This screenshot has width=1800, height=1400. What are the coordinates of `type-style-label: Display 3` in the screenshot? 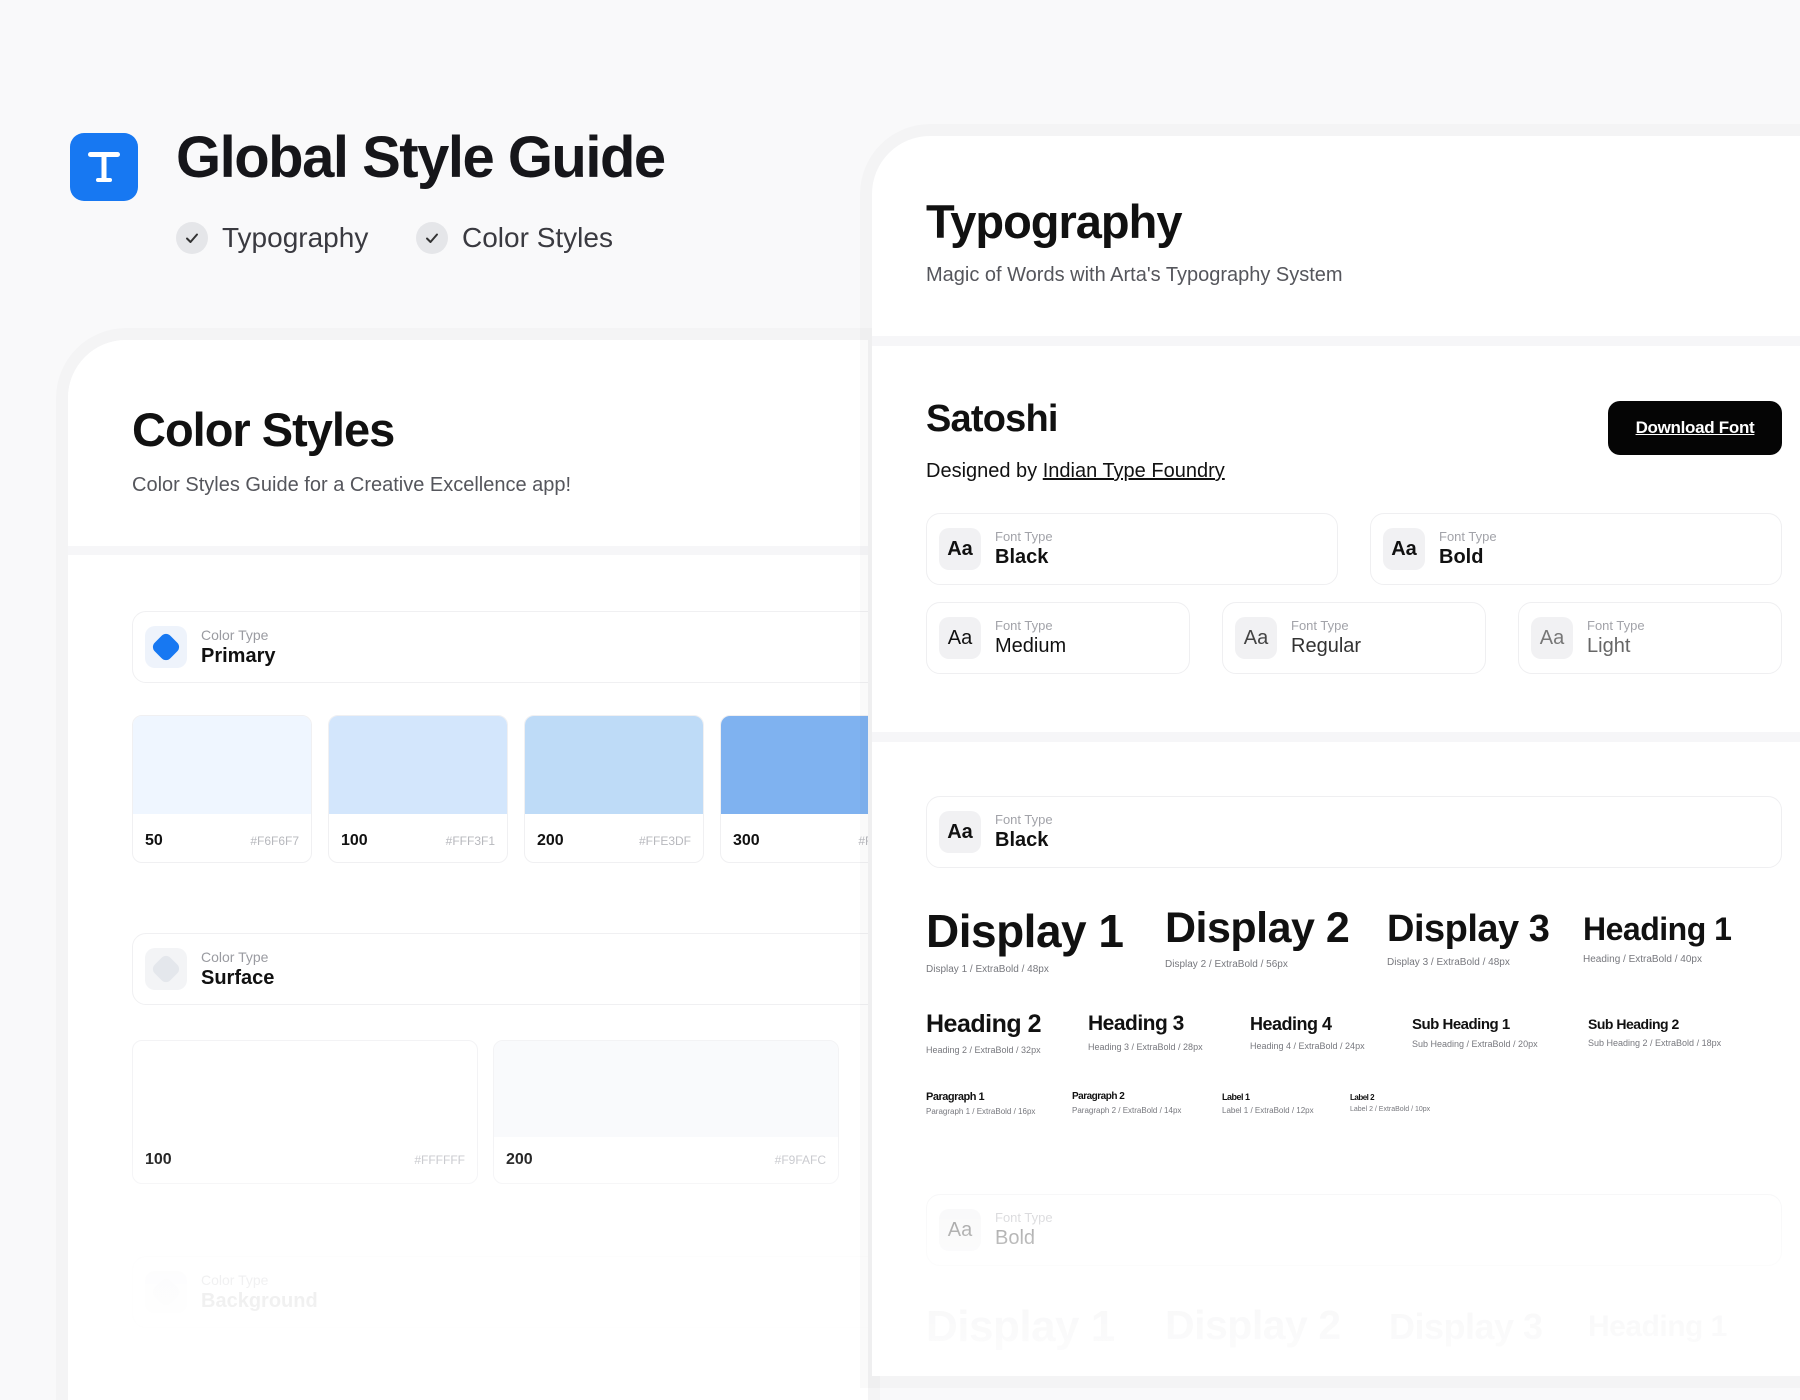 It's located at (1468, 929).